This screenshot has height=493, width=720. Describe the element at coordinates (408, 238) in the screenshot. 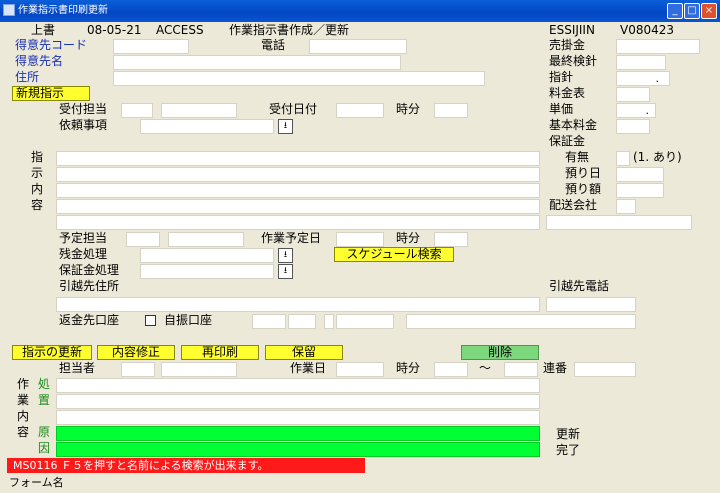

I see `plan-time-label: 時分` at that location.